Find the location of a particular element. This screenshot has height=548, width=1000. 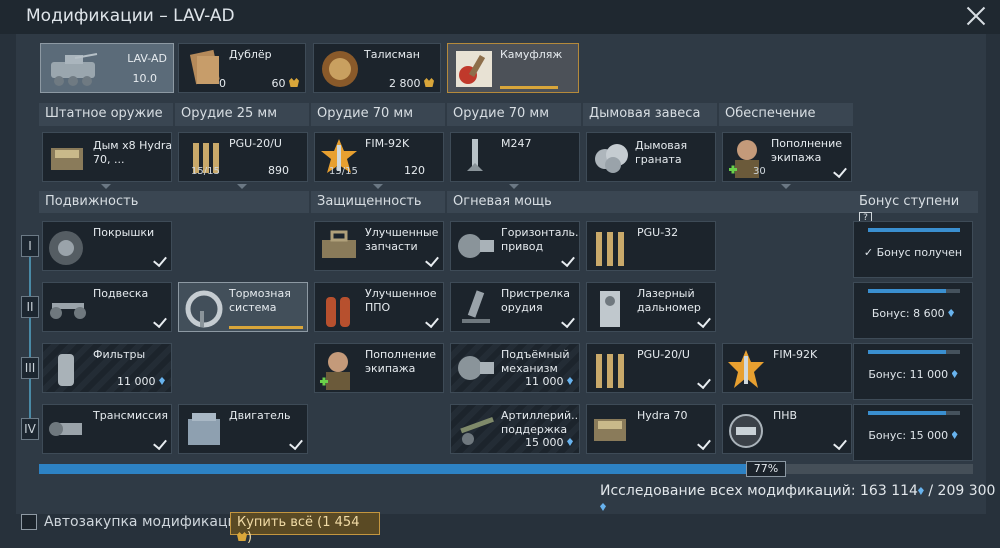

ammo-box-icon is located at coordinates (67, 159).